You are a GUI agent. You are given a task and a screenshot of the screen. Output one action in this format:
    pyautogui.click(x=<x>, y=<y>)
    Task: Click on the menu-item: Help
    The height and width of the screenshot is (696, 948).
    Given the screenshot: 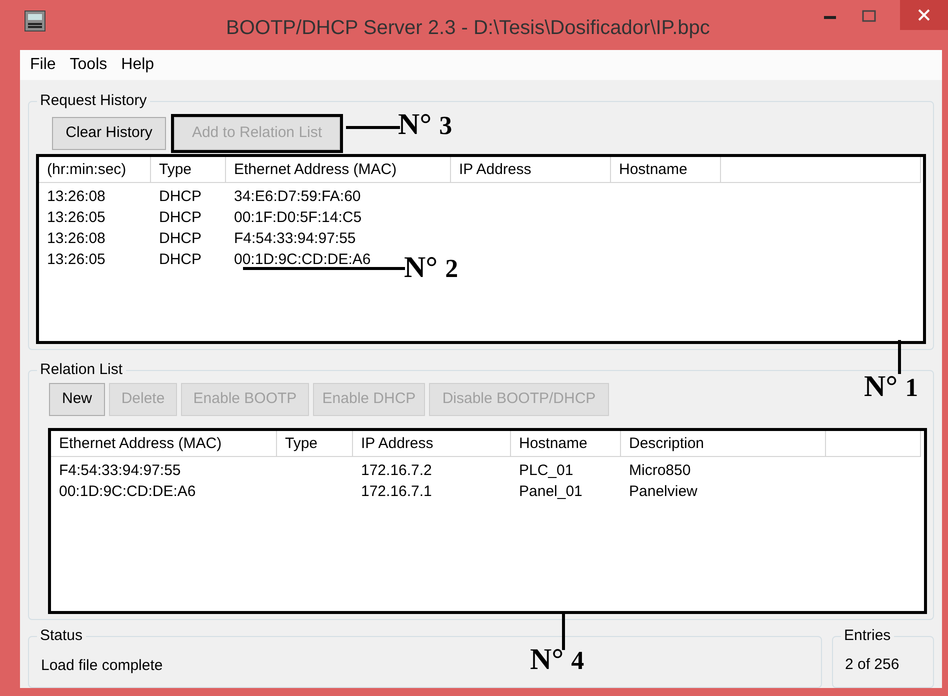 What is the action you would take?
    pyautogui.click(x=137, y=64)
    